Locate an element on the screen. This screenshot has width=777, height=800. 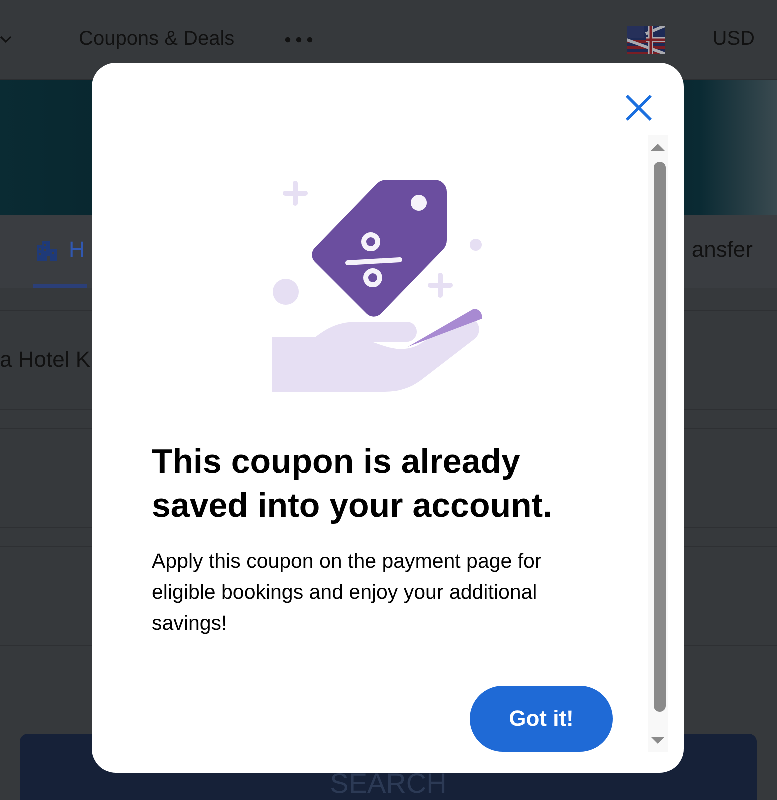
confirm-button: Got it! is located at coordinates (541, 719).